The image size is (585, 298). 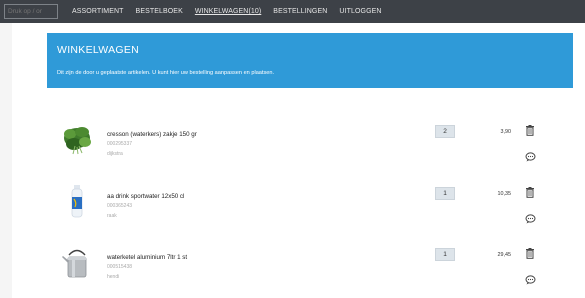 What do you see at coordinates (31, 11) in the screenshot?
I see `search-input` at bounding box center [31, 11].